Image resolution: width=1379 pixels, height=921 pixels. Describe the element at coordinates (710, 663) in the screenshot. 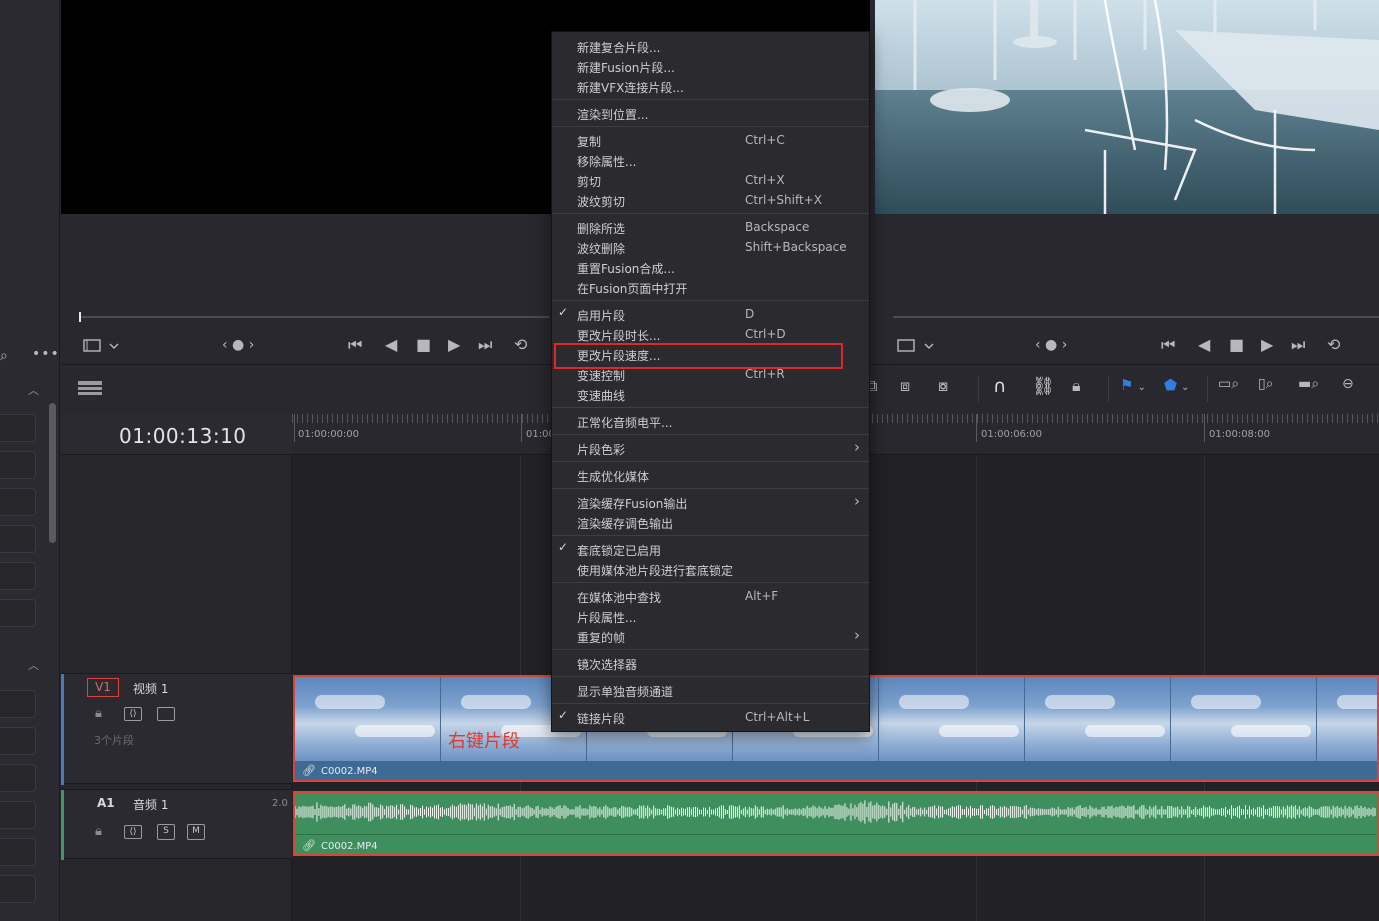

I see `menu-item: 镜次选择器` at that location.